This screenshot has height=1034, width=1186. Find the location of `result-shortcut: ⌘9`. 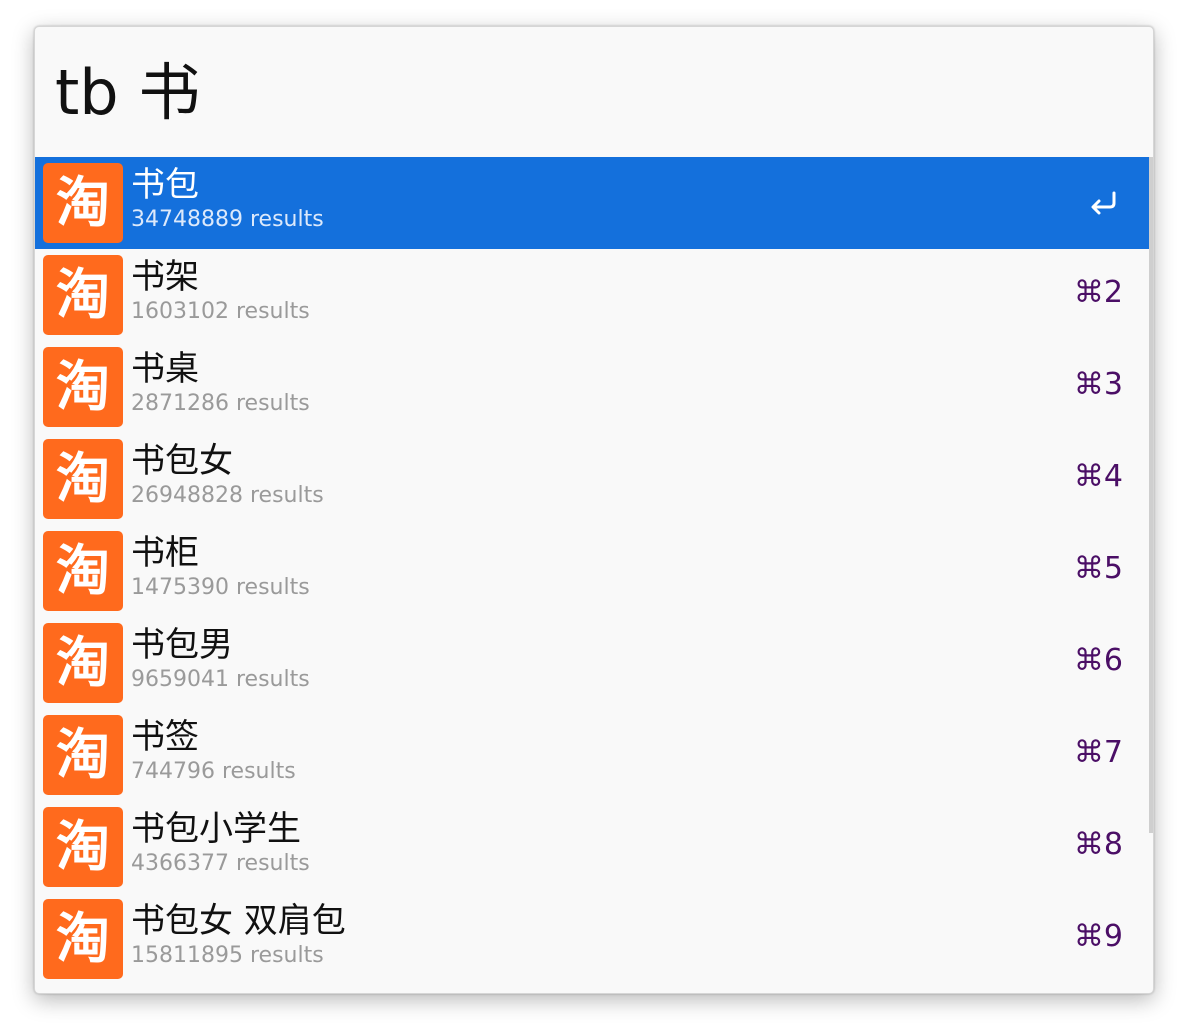

result-shortcut: ⌘9 is located at coordinates (1098, 936).